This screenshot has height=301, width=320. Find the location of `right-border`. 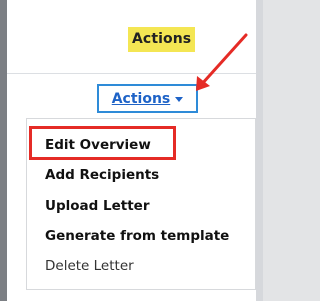

right-border is located at coordinates (259, 150).